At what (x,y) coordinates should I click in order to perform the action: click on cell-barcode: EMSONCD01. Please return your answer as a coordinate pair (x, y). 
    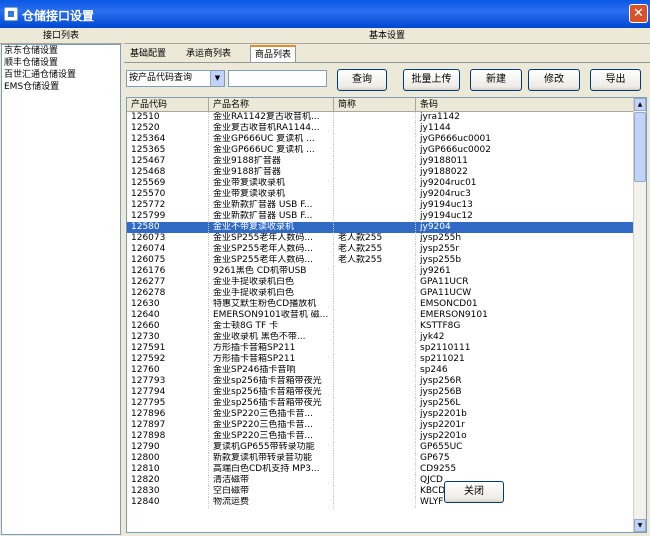
    Looking at the image, I should click on (525, 304).